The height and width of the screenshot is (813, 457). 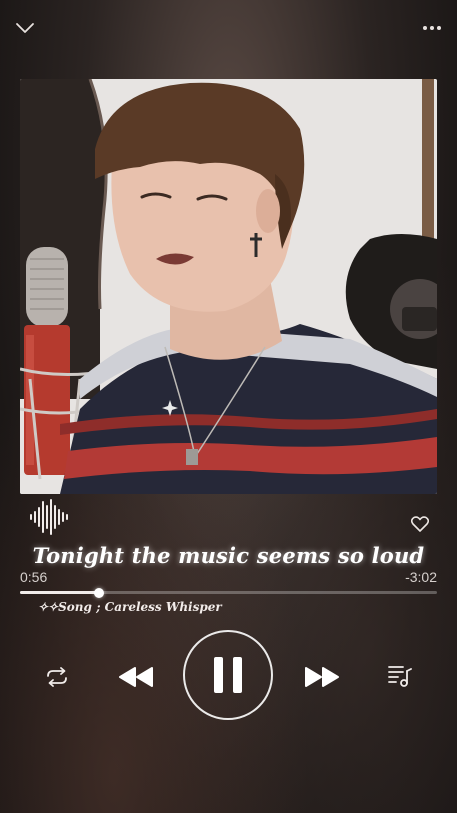 I want to click on pause-icon, so click(x=228, y=675).